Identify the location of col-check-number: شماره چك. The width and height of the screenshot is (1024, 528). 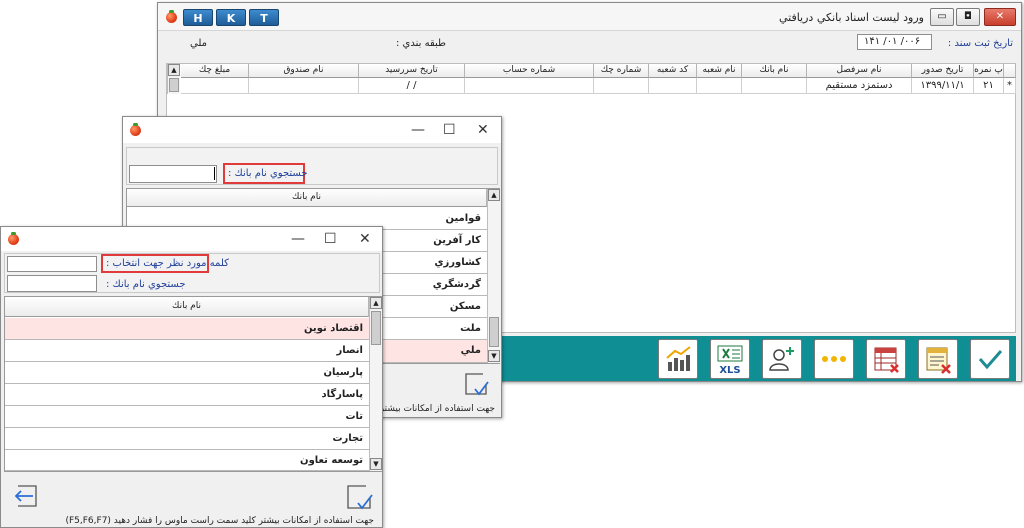
(621, 71).